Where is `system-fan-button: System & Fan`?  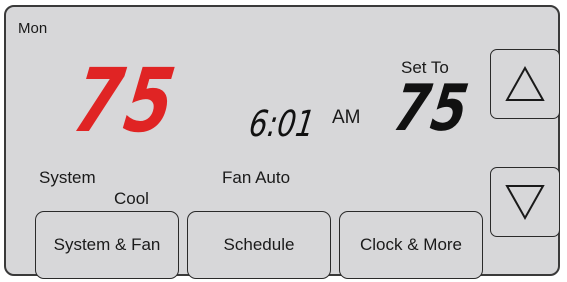
system-fan-button: System & Fan is located at coordinates (107, 245).